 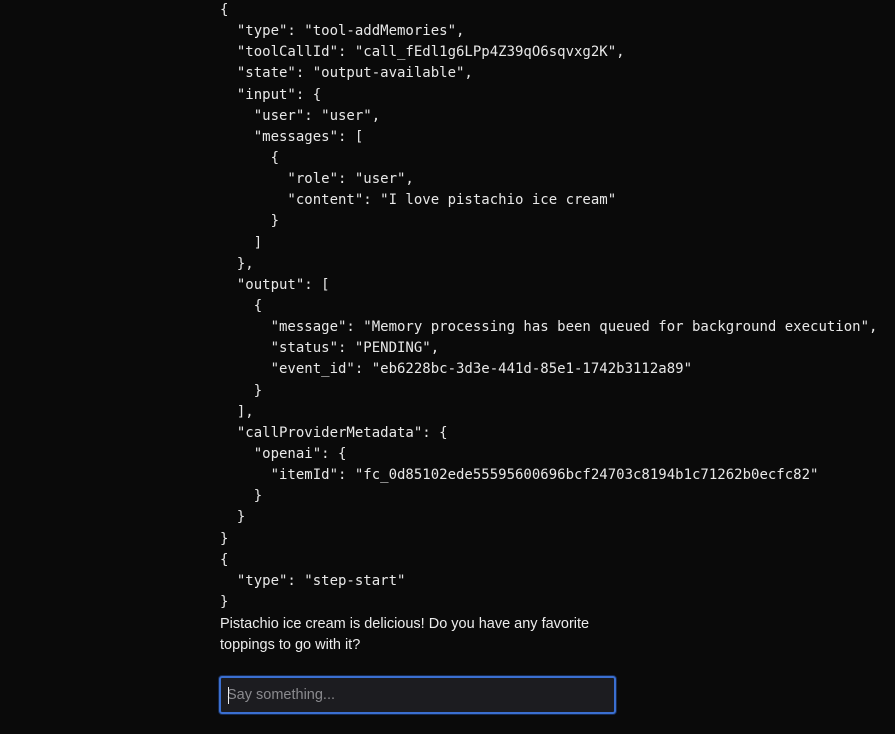 I want to click on json-line: "state": "output-available",, so click(x=346, y=73).